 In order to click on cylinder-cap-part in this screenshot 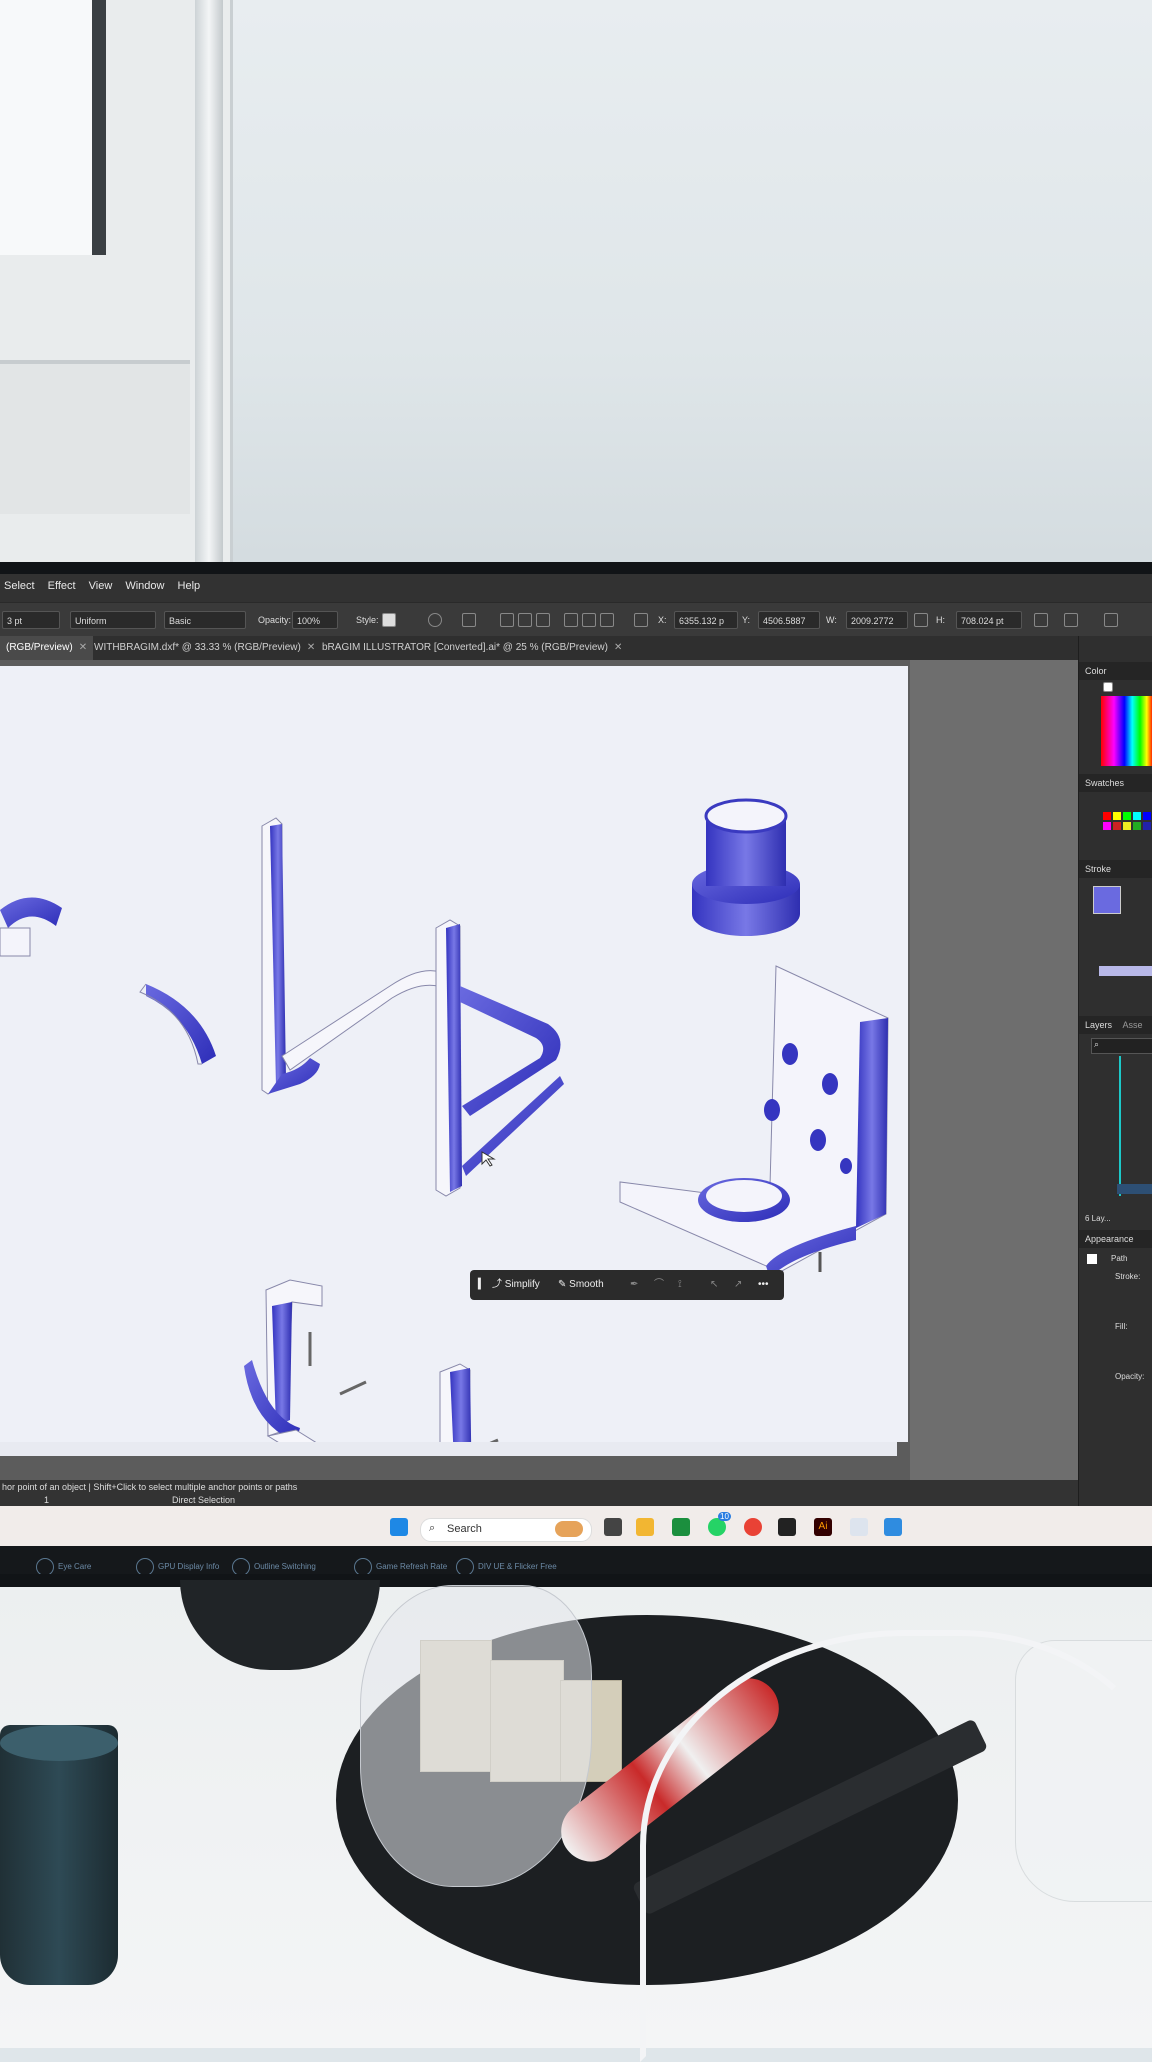, I will do `click(746, 867)`.